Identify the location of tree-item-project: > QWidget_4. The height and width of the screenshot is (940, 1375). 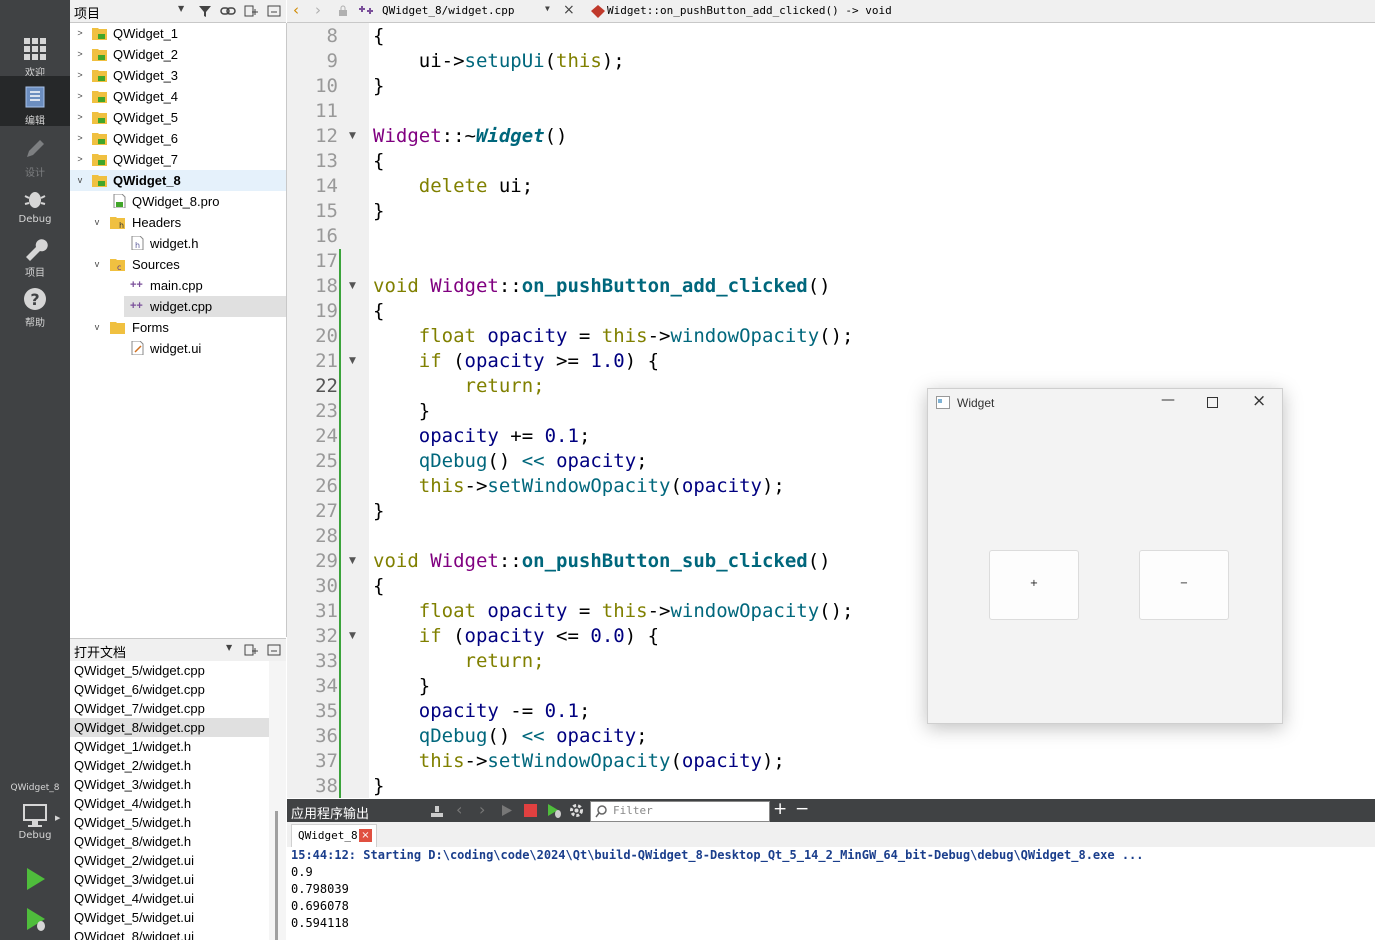
(178, 96).